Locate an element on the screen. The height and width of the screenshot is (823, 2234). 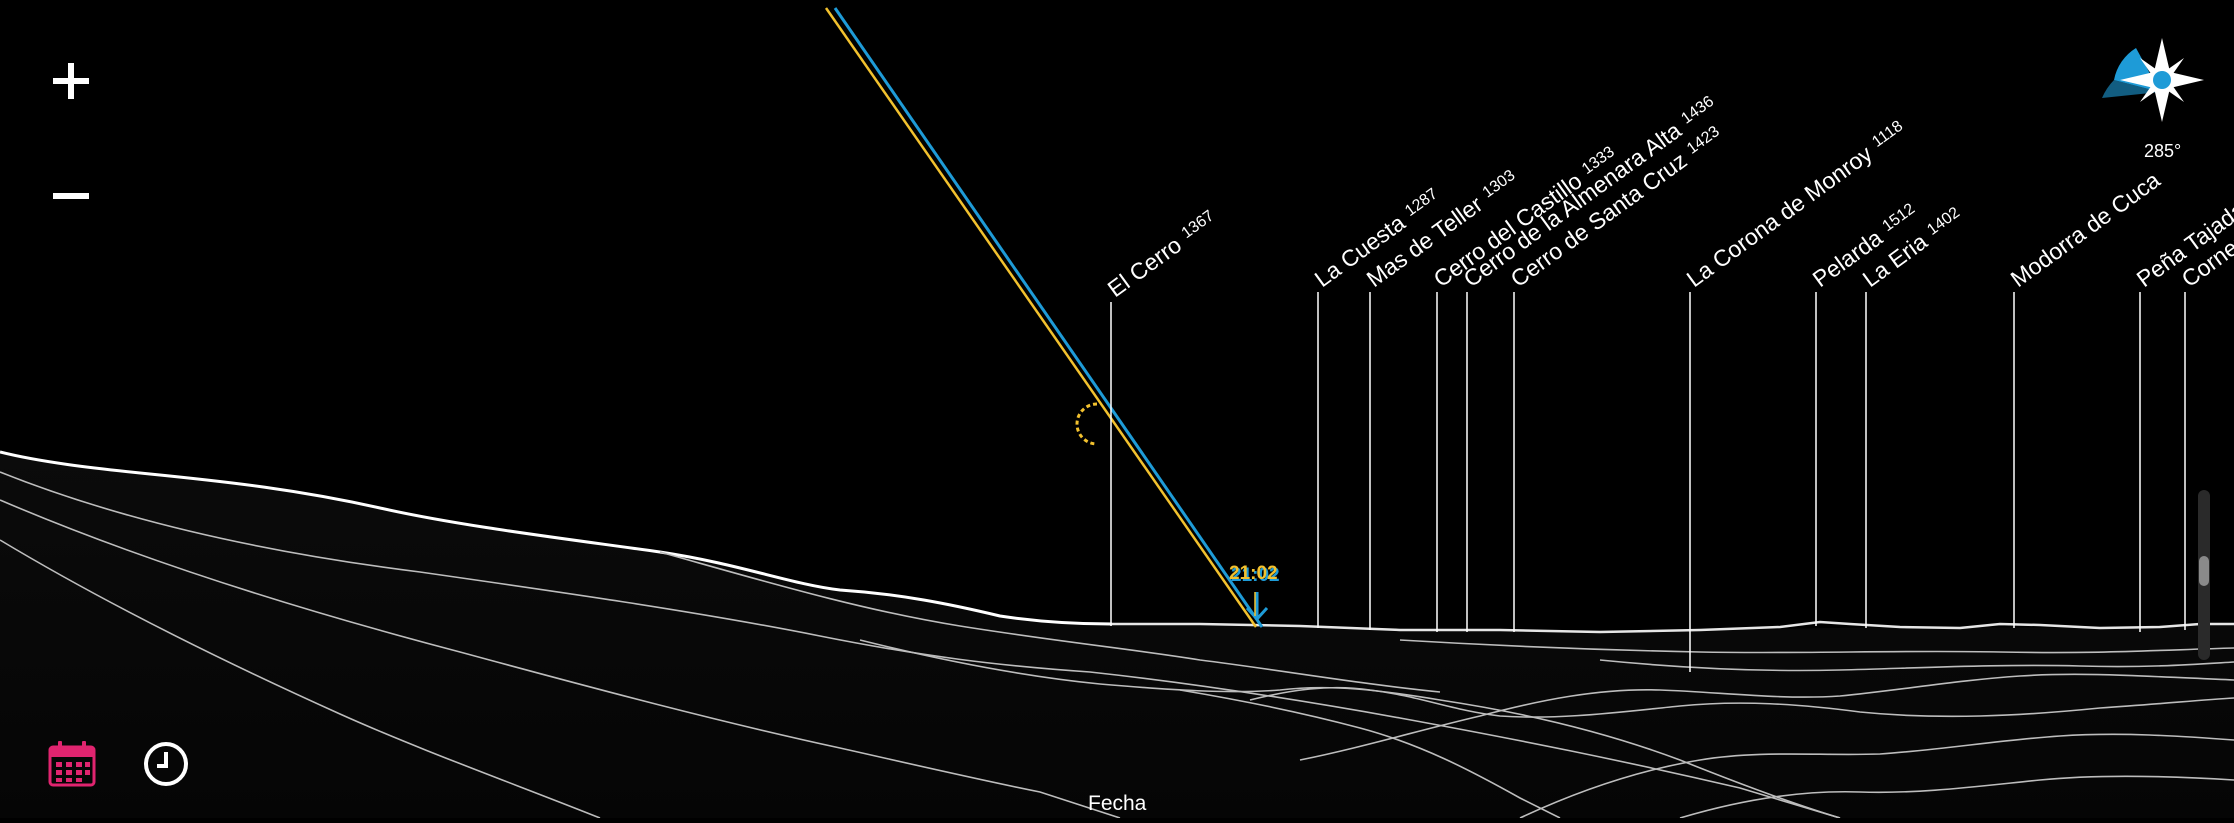
zoom-in-button is located at coordinates (71, 81).